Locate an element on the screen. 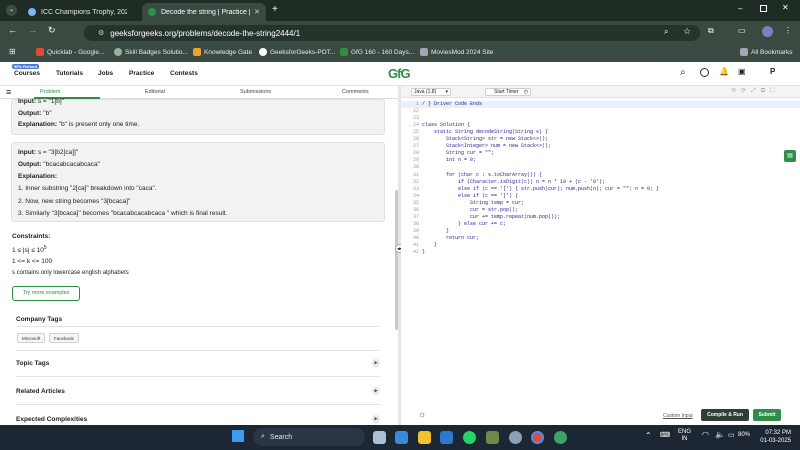  tab-problem: Problem is located at coordinates (50, 92).